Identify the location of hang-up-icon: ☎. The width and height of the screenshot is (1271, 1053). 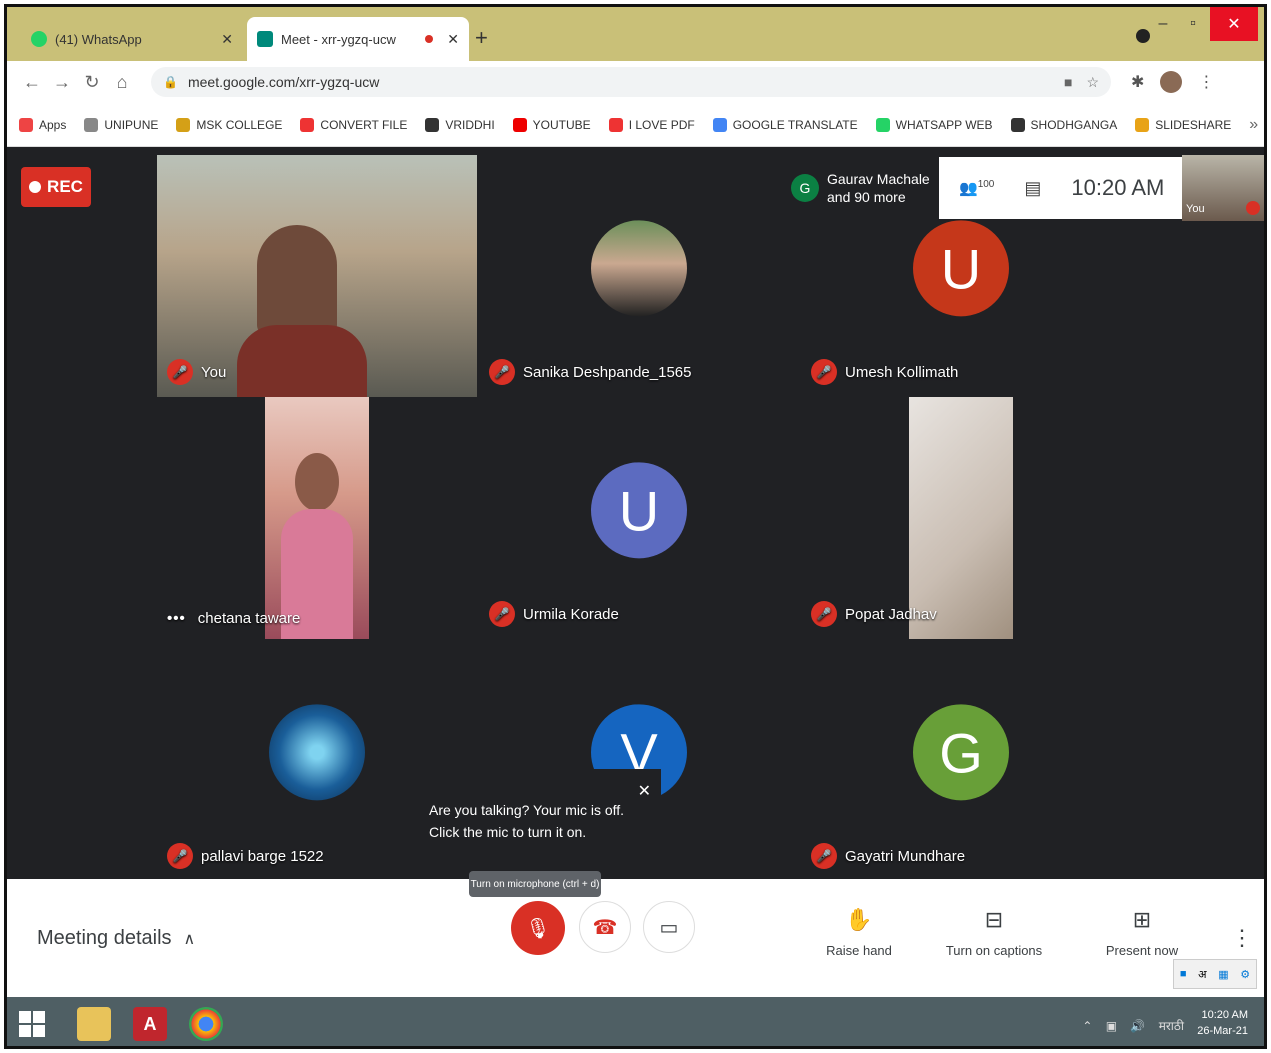
(605, 927).